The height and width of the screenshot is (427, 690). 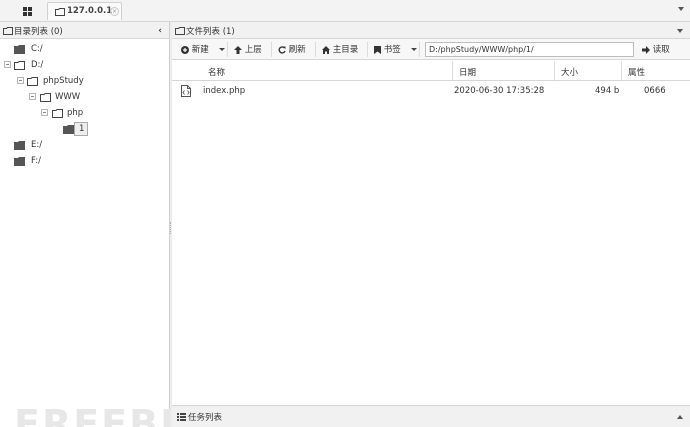 What do you see at coordinates (44, 50) in the screenshot?
I see `tree-item-c-drive: C:/` at bounding box center [44, 50].